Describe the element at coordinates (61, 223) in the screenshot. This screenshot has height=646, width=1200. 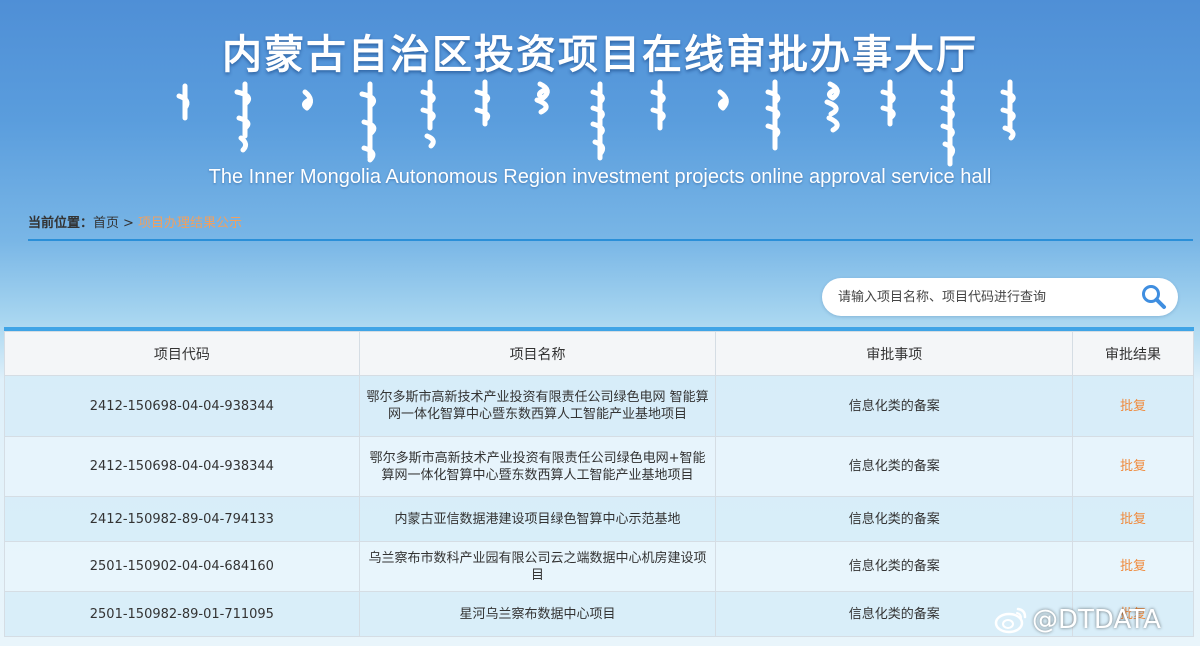
I see `breadcrumb-label: 当前位置：` at that location.